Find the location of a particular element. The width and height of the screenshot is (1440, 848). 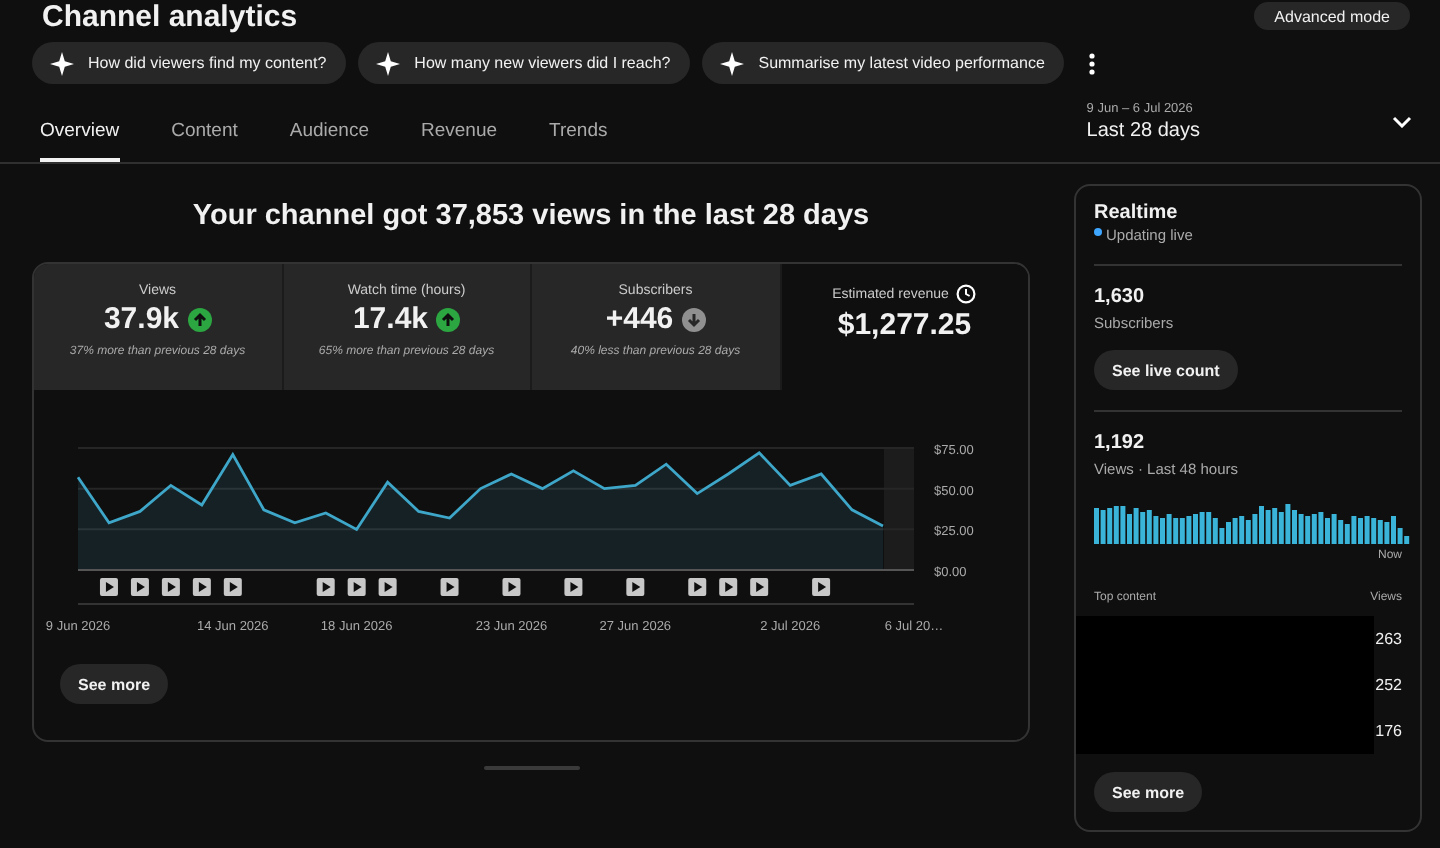

see-live-count-button: See live count is located at coordinates (1166, 370).